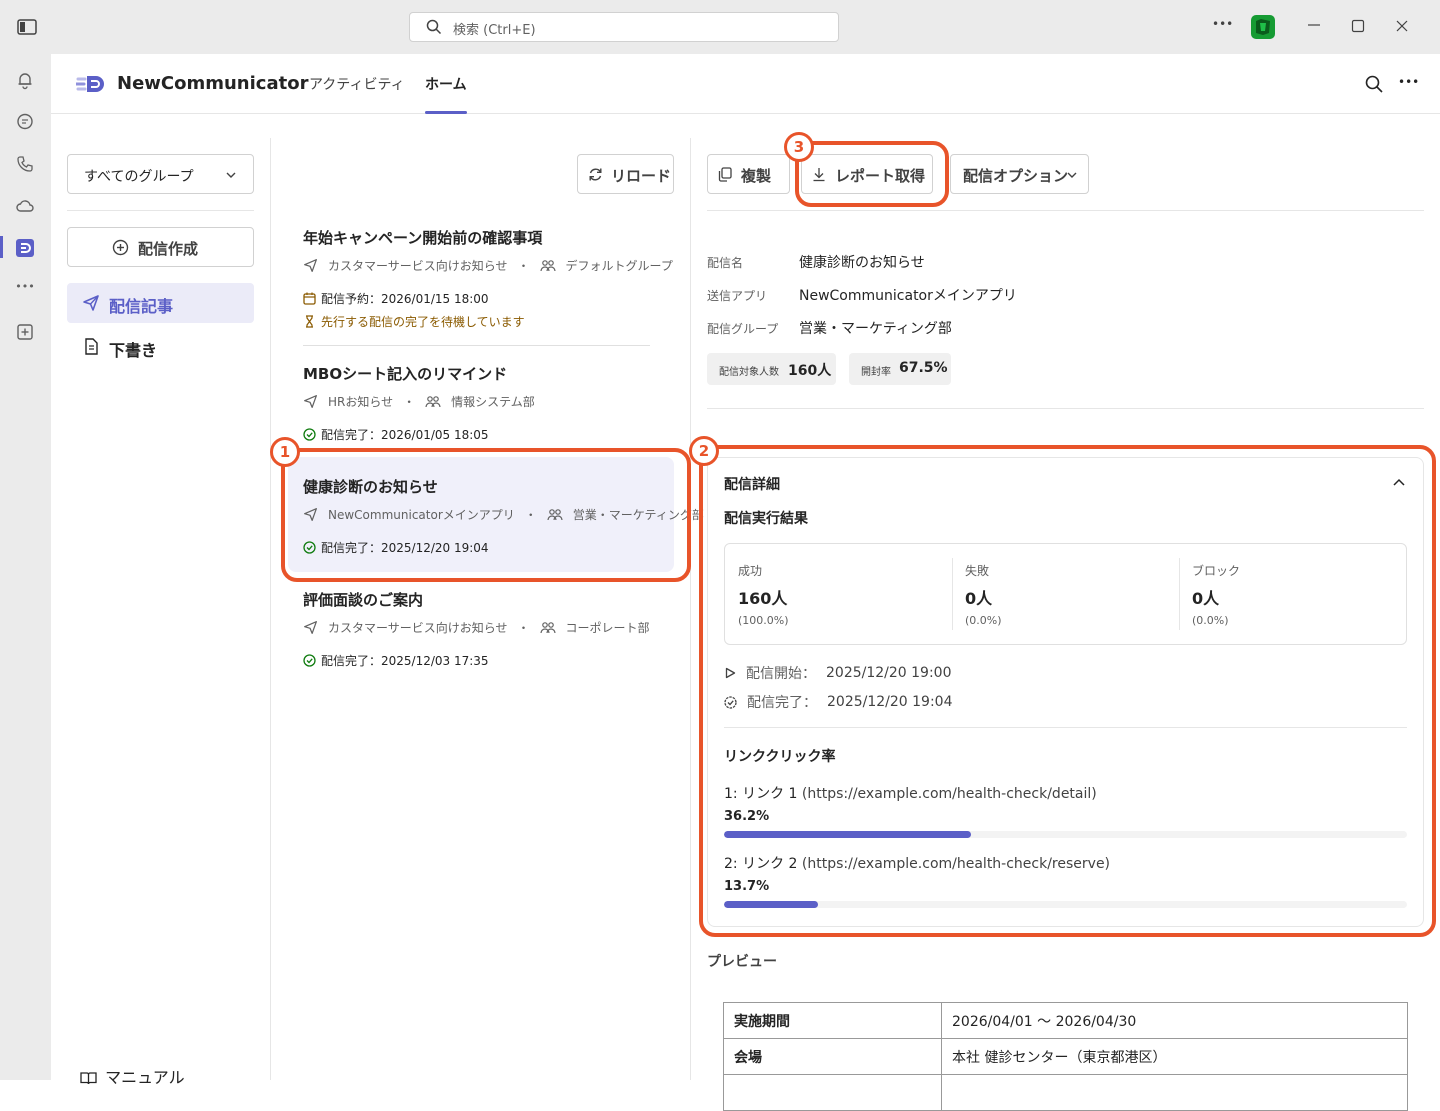 Image resolution: width=1440 pixels, height=1111 pixels. What do you see at coordinates (1065, 904) in the screenshot?
I see `link-2-bar` at bounding box center [1065, 904].